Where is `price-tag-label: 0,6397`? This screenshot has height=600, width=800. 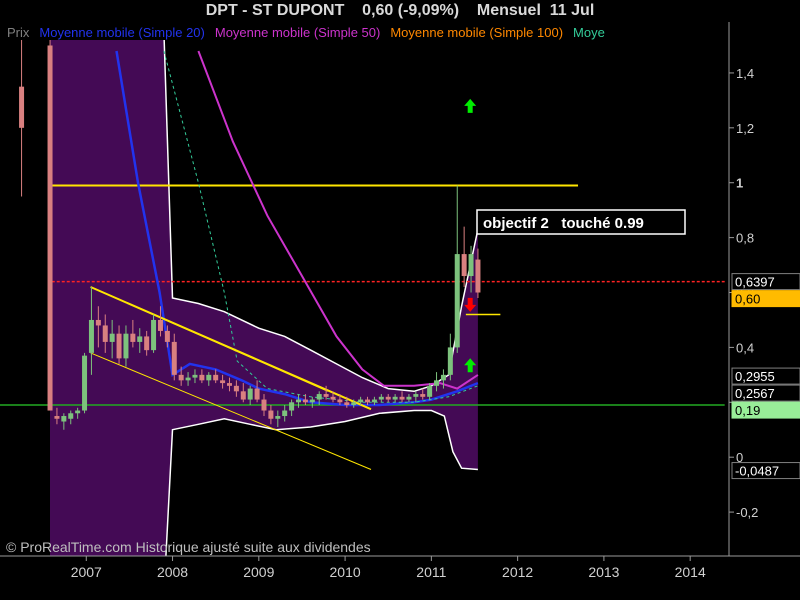 price-tag-label: 0,6397 is located at coordinates (755, 282).